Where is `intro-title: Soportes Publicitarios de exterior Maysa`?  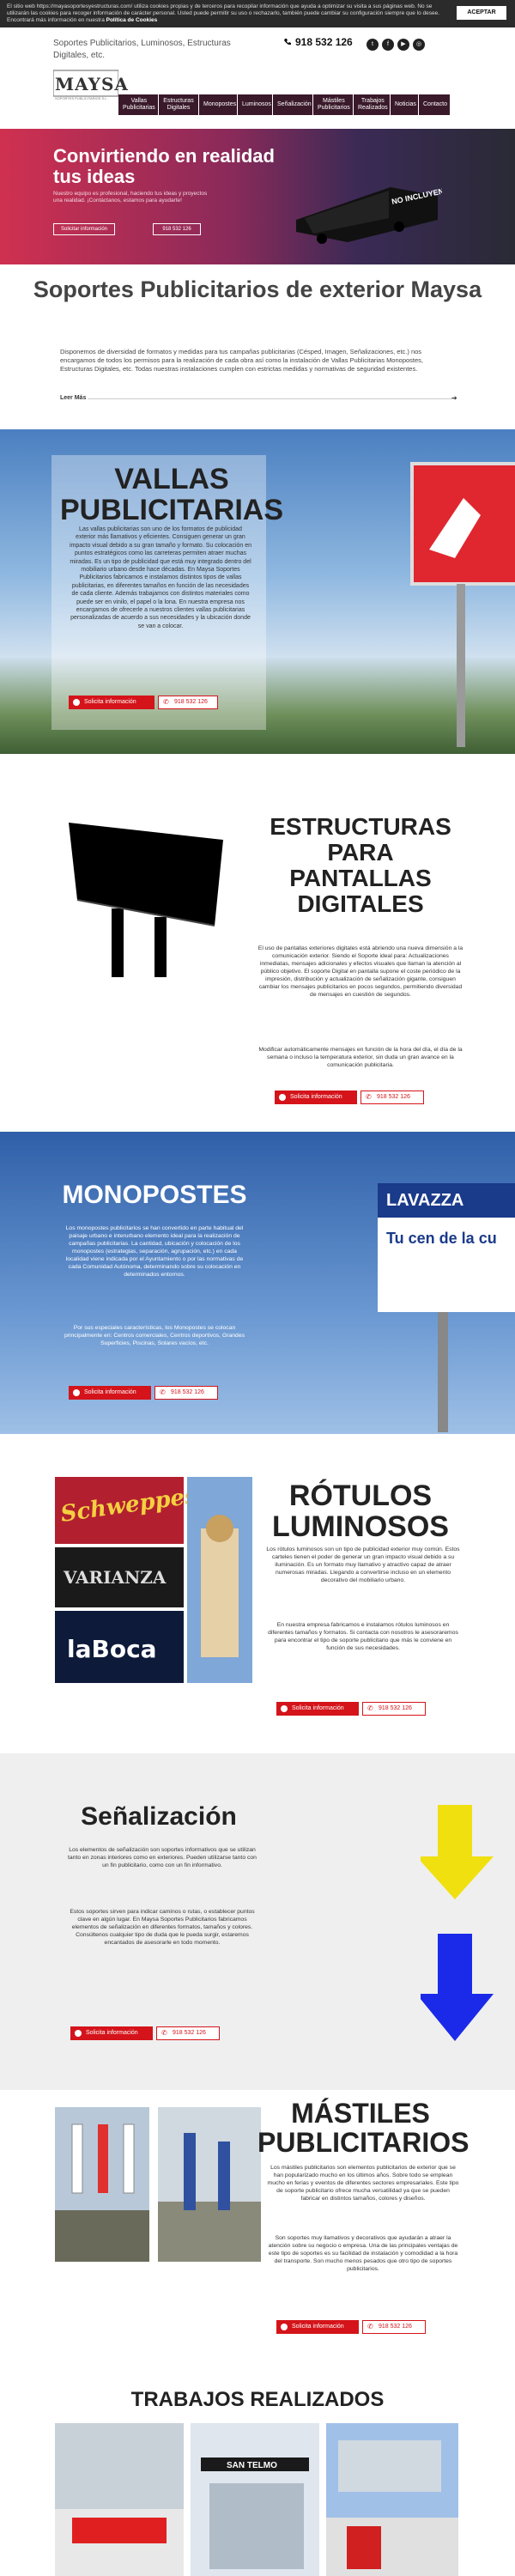 intro-title: Soportes Publicitarios de exterior Maysa is located at coordinates (257, 289).